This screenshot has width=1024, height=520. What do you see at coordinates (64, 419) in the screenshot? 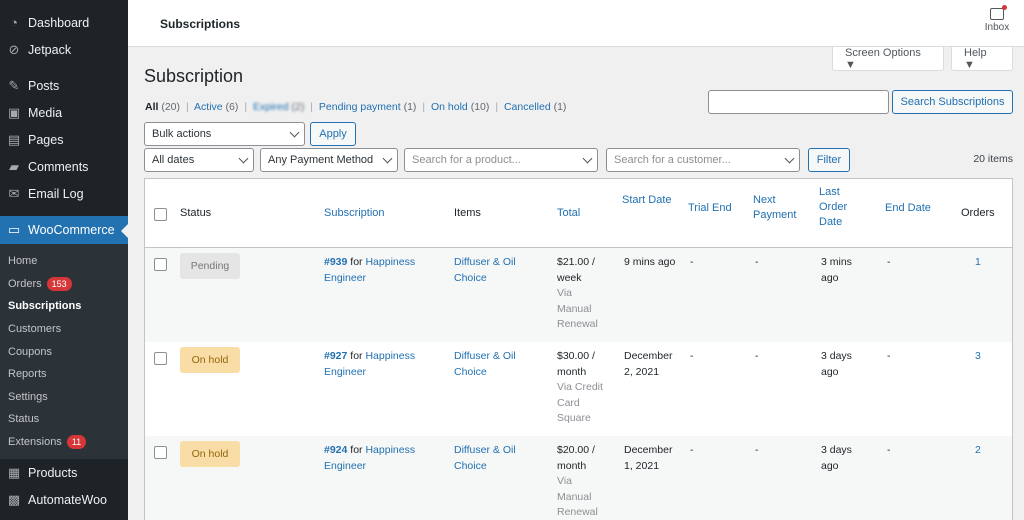
I see `submenu-status: Status` at bounding box center [64, 419].